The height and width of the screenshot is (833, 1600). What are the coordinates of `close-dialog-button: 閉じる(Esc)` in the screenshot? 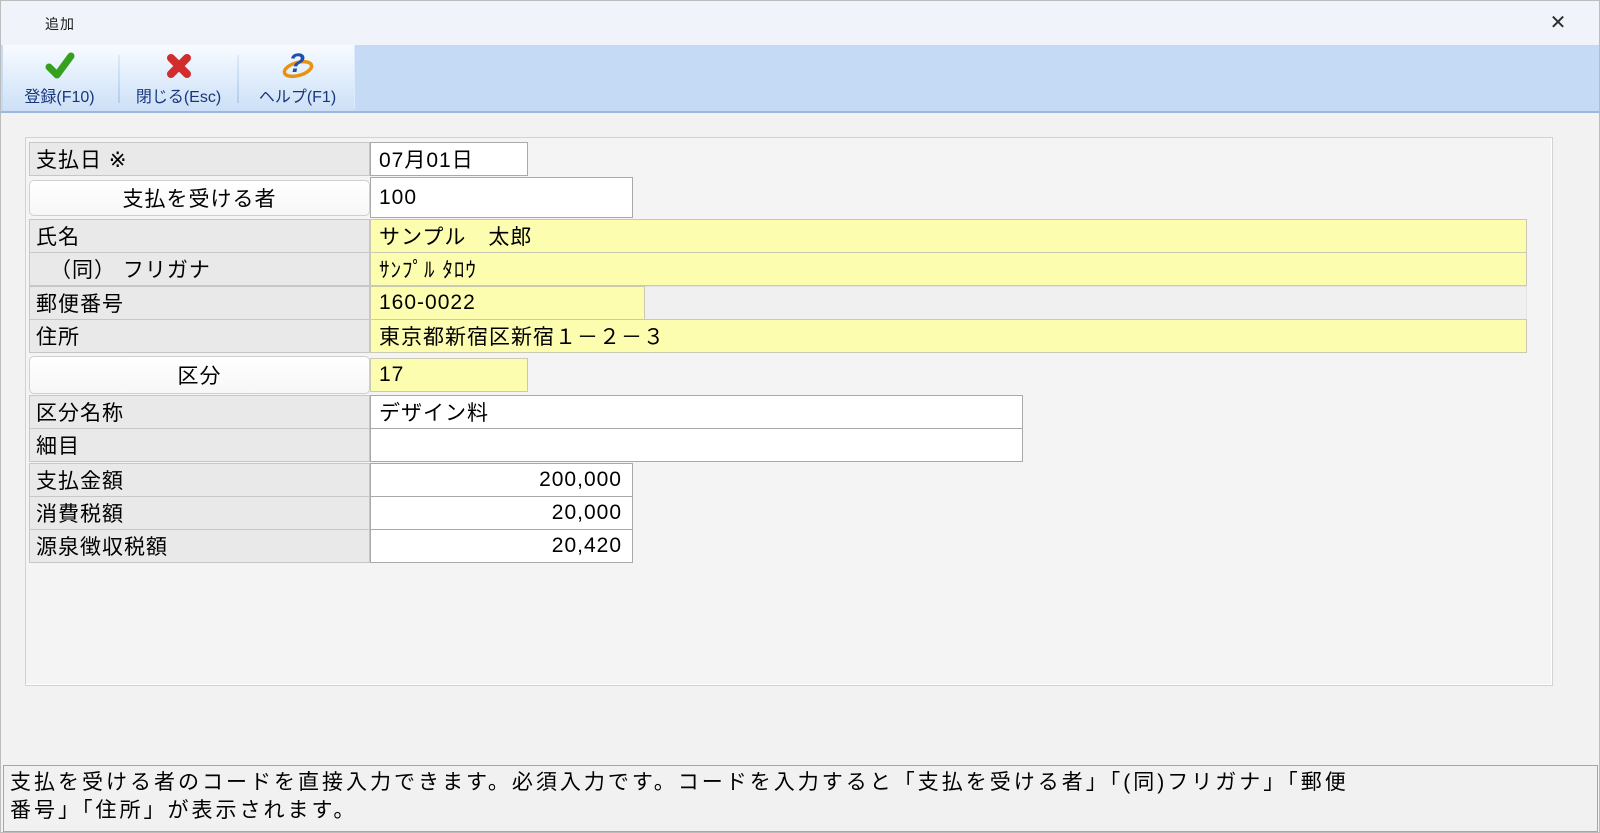 It's located at (178, 78).